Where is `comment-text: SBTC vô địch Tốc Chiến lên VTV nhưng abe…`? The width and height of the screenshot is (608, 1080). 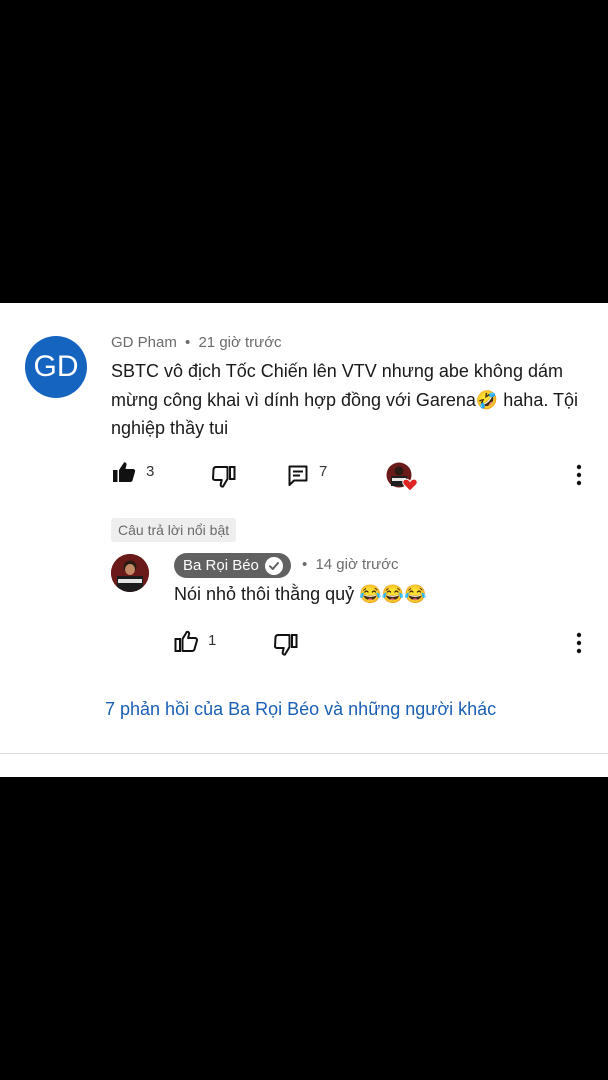
comment-text: SBTC vô địch Tốc Chiến lên VTV nhưng abe… is located at coordinates (345, 399).